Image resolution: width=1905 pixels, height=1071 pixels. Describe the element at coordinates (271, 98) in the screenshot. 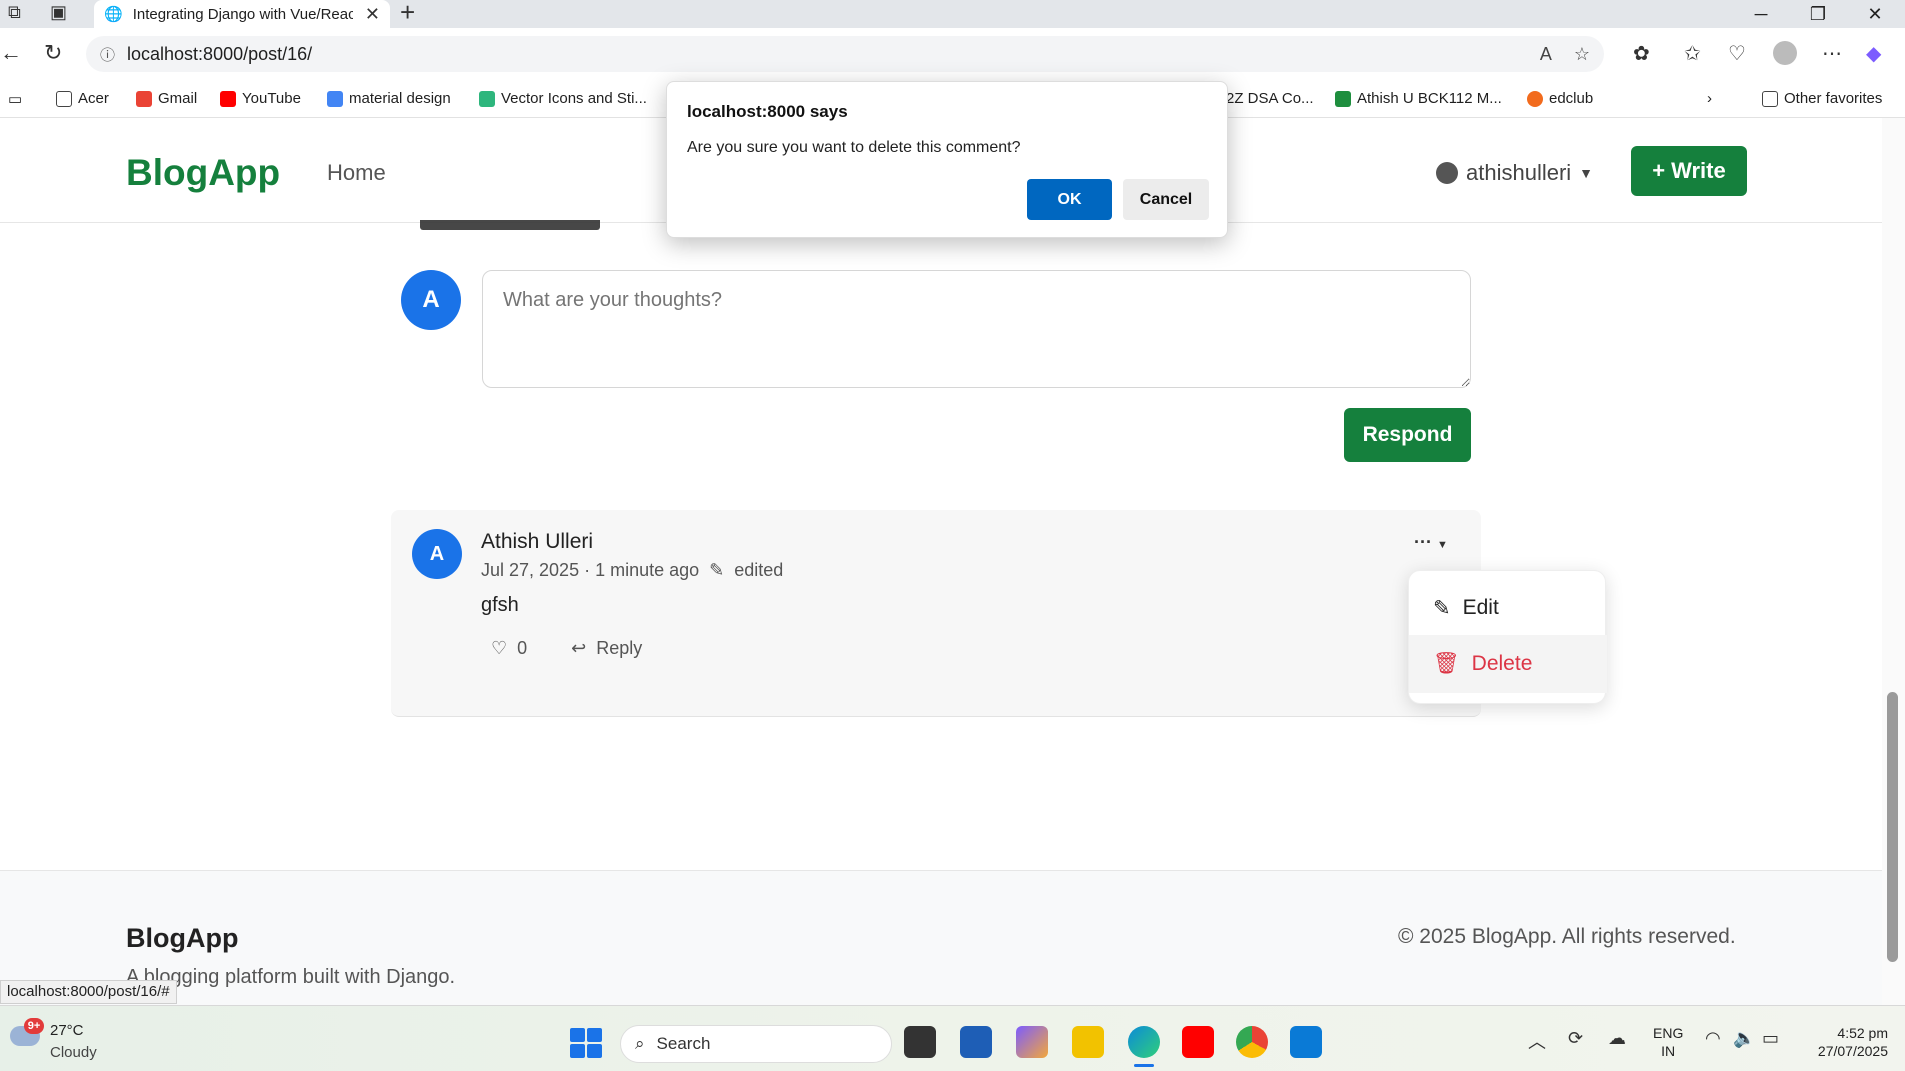

I see `bookmark-label: YouTube` at that location.